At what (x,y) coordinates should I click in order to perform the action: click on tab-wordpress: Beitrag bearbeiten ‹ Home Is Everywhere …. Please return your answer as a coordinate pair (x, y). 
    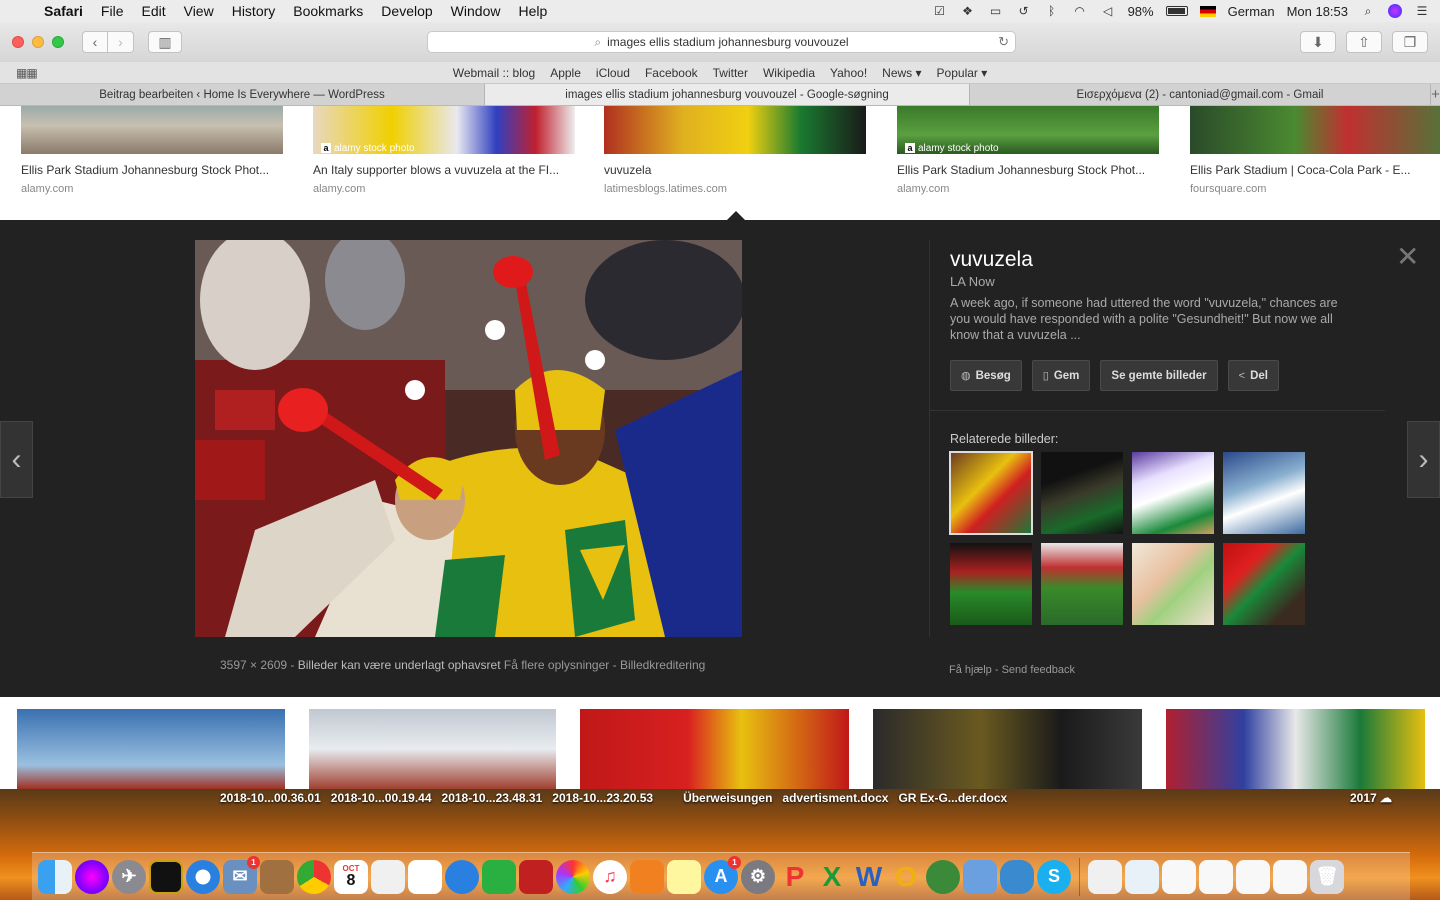
    Looking at the image, I should click on (242, 94).